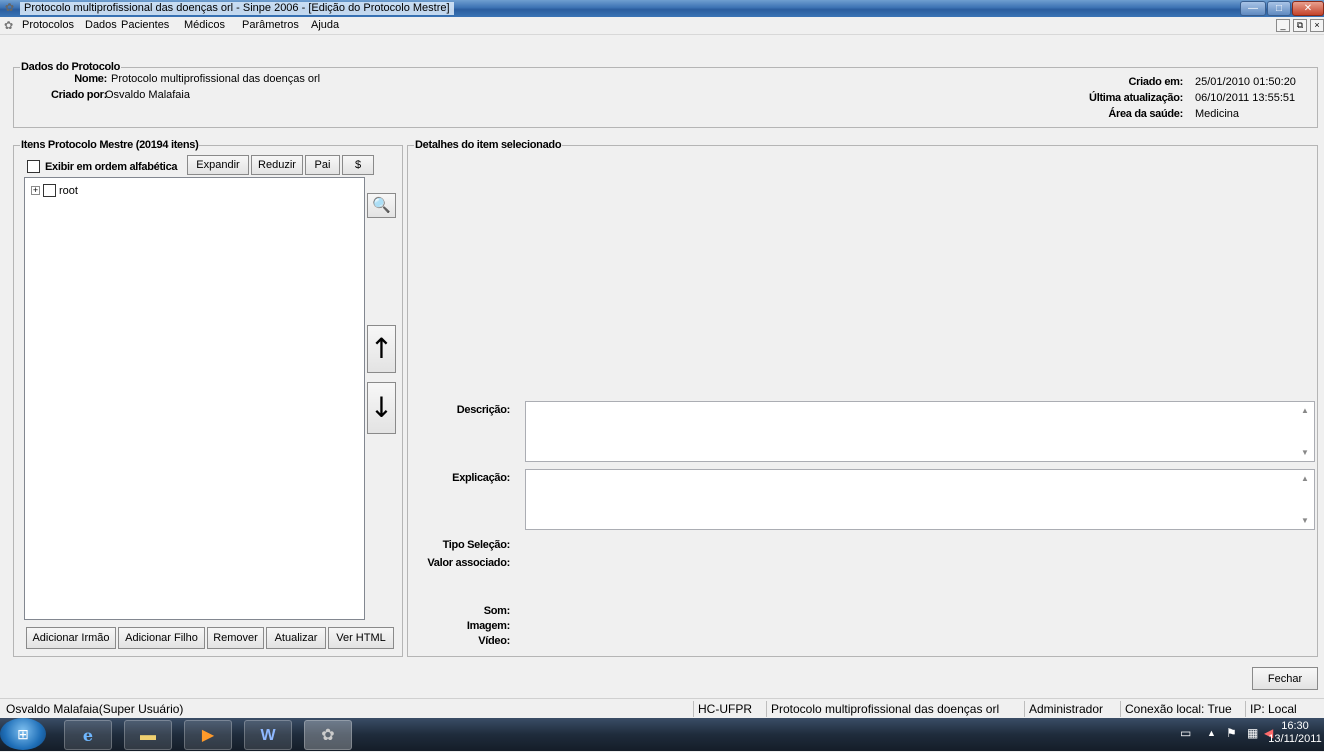 Image resolution: width=1324 pixels, height=752 pixels. Describe the element at coordinates (1063, 709) in the screenshot. I see `status-role: Administrador` at that location.